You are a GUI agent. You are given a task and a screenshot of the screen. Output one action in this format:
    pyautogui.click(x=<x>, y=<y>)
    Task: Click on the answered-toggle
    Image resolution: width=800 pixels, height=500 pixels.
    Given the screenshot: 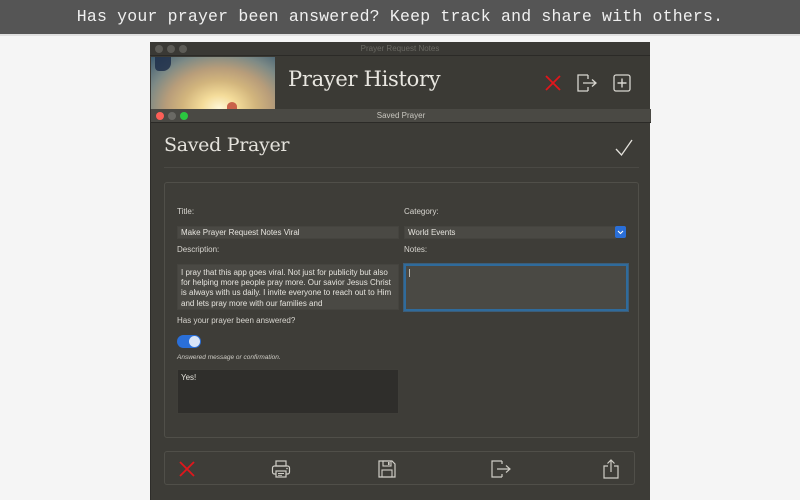 What is the action you would take?
    pyautogui.click(x=189, y=341)
    